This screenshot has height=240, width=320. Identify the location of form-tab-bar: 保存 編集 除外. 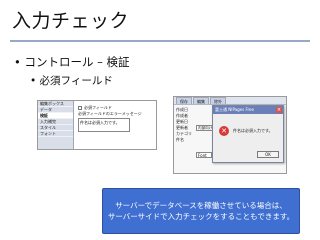
(230, 101).